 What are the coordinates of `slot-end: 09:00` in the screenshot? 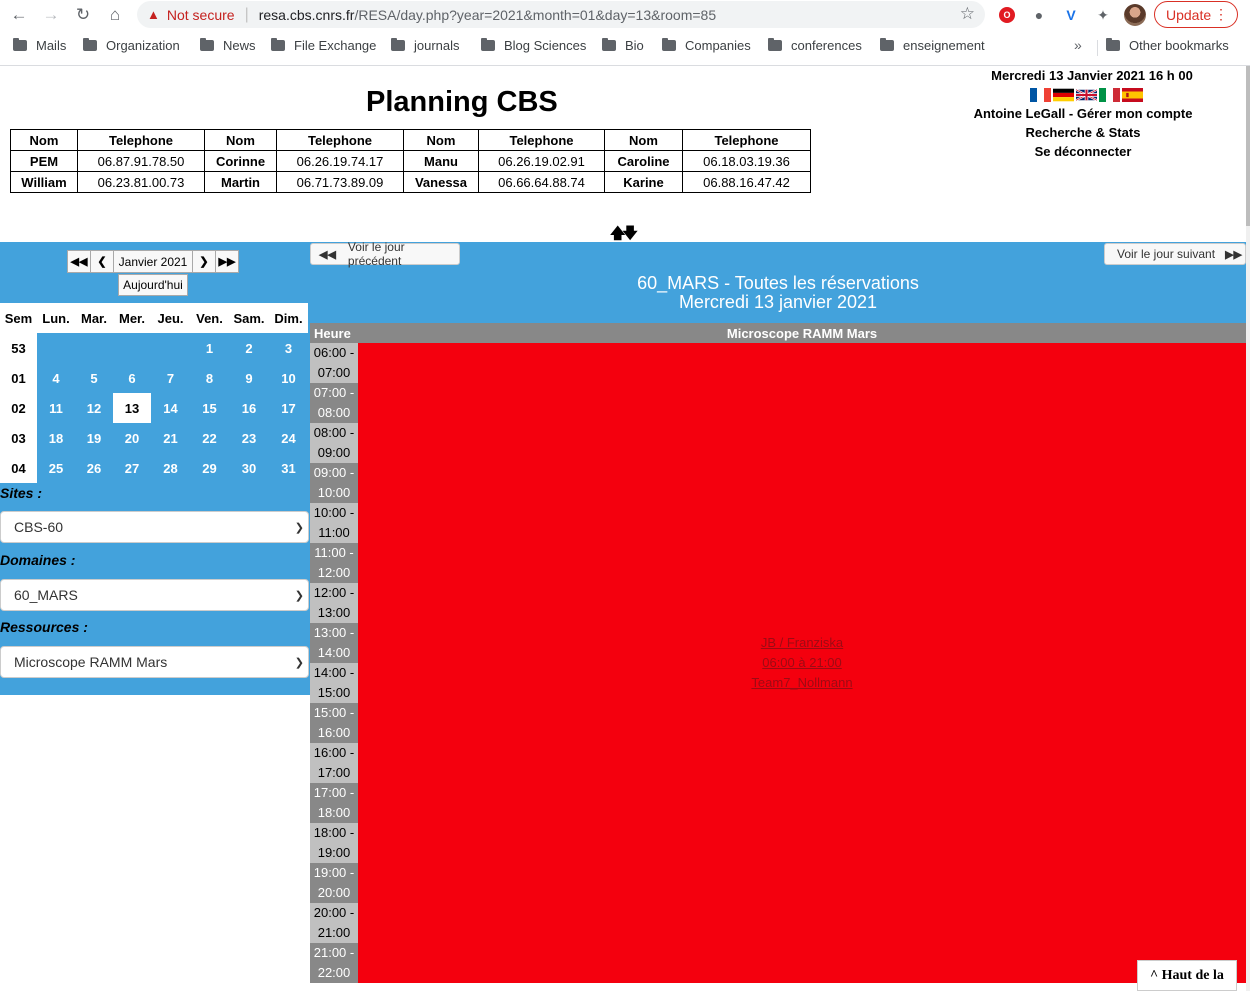 It's located at (334, 452).